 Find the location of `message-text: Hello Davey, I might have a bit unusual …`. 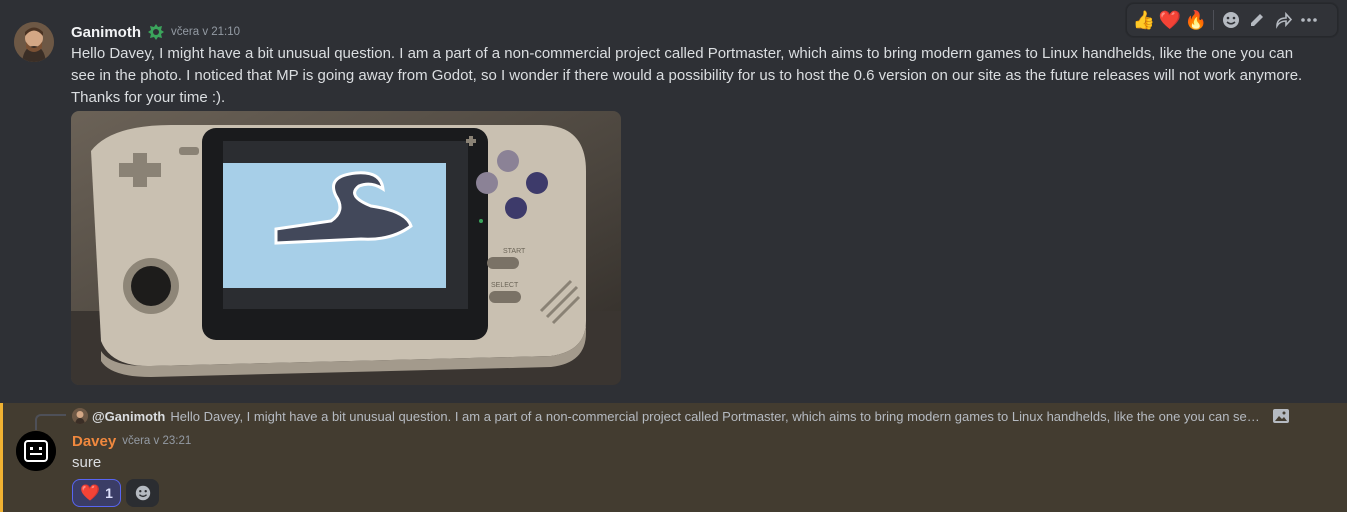

message-text: Hello Davey, I might have a bit unusual … is located at coordinates (687, 75).